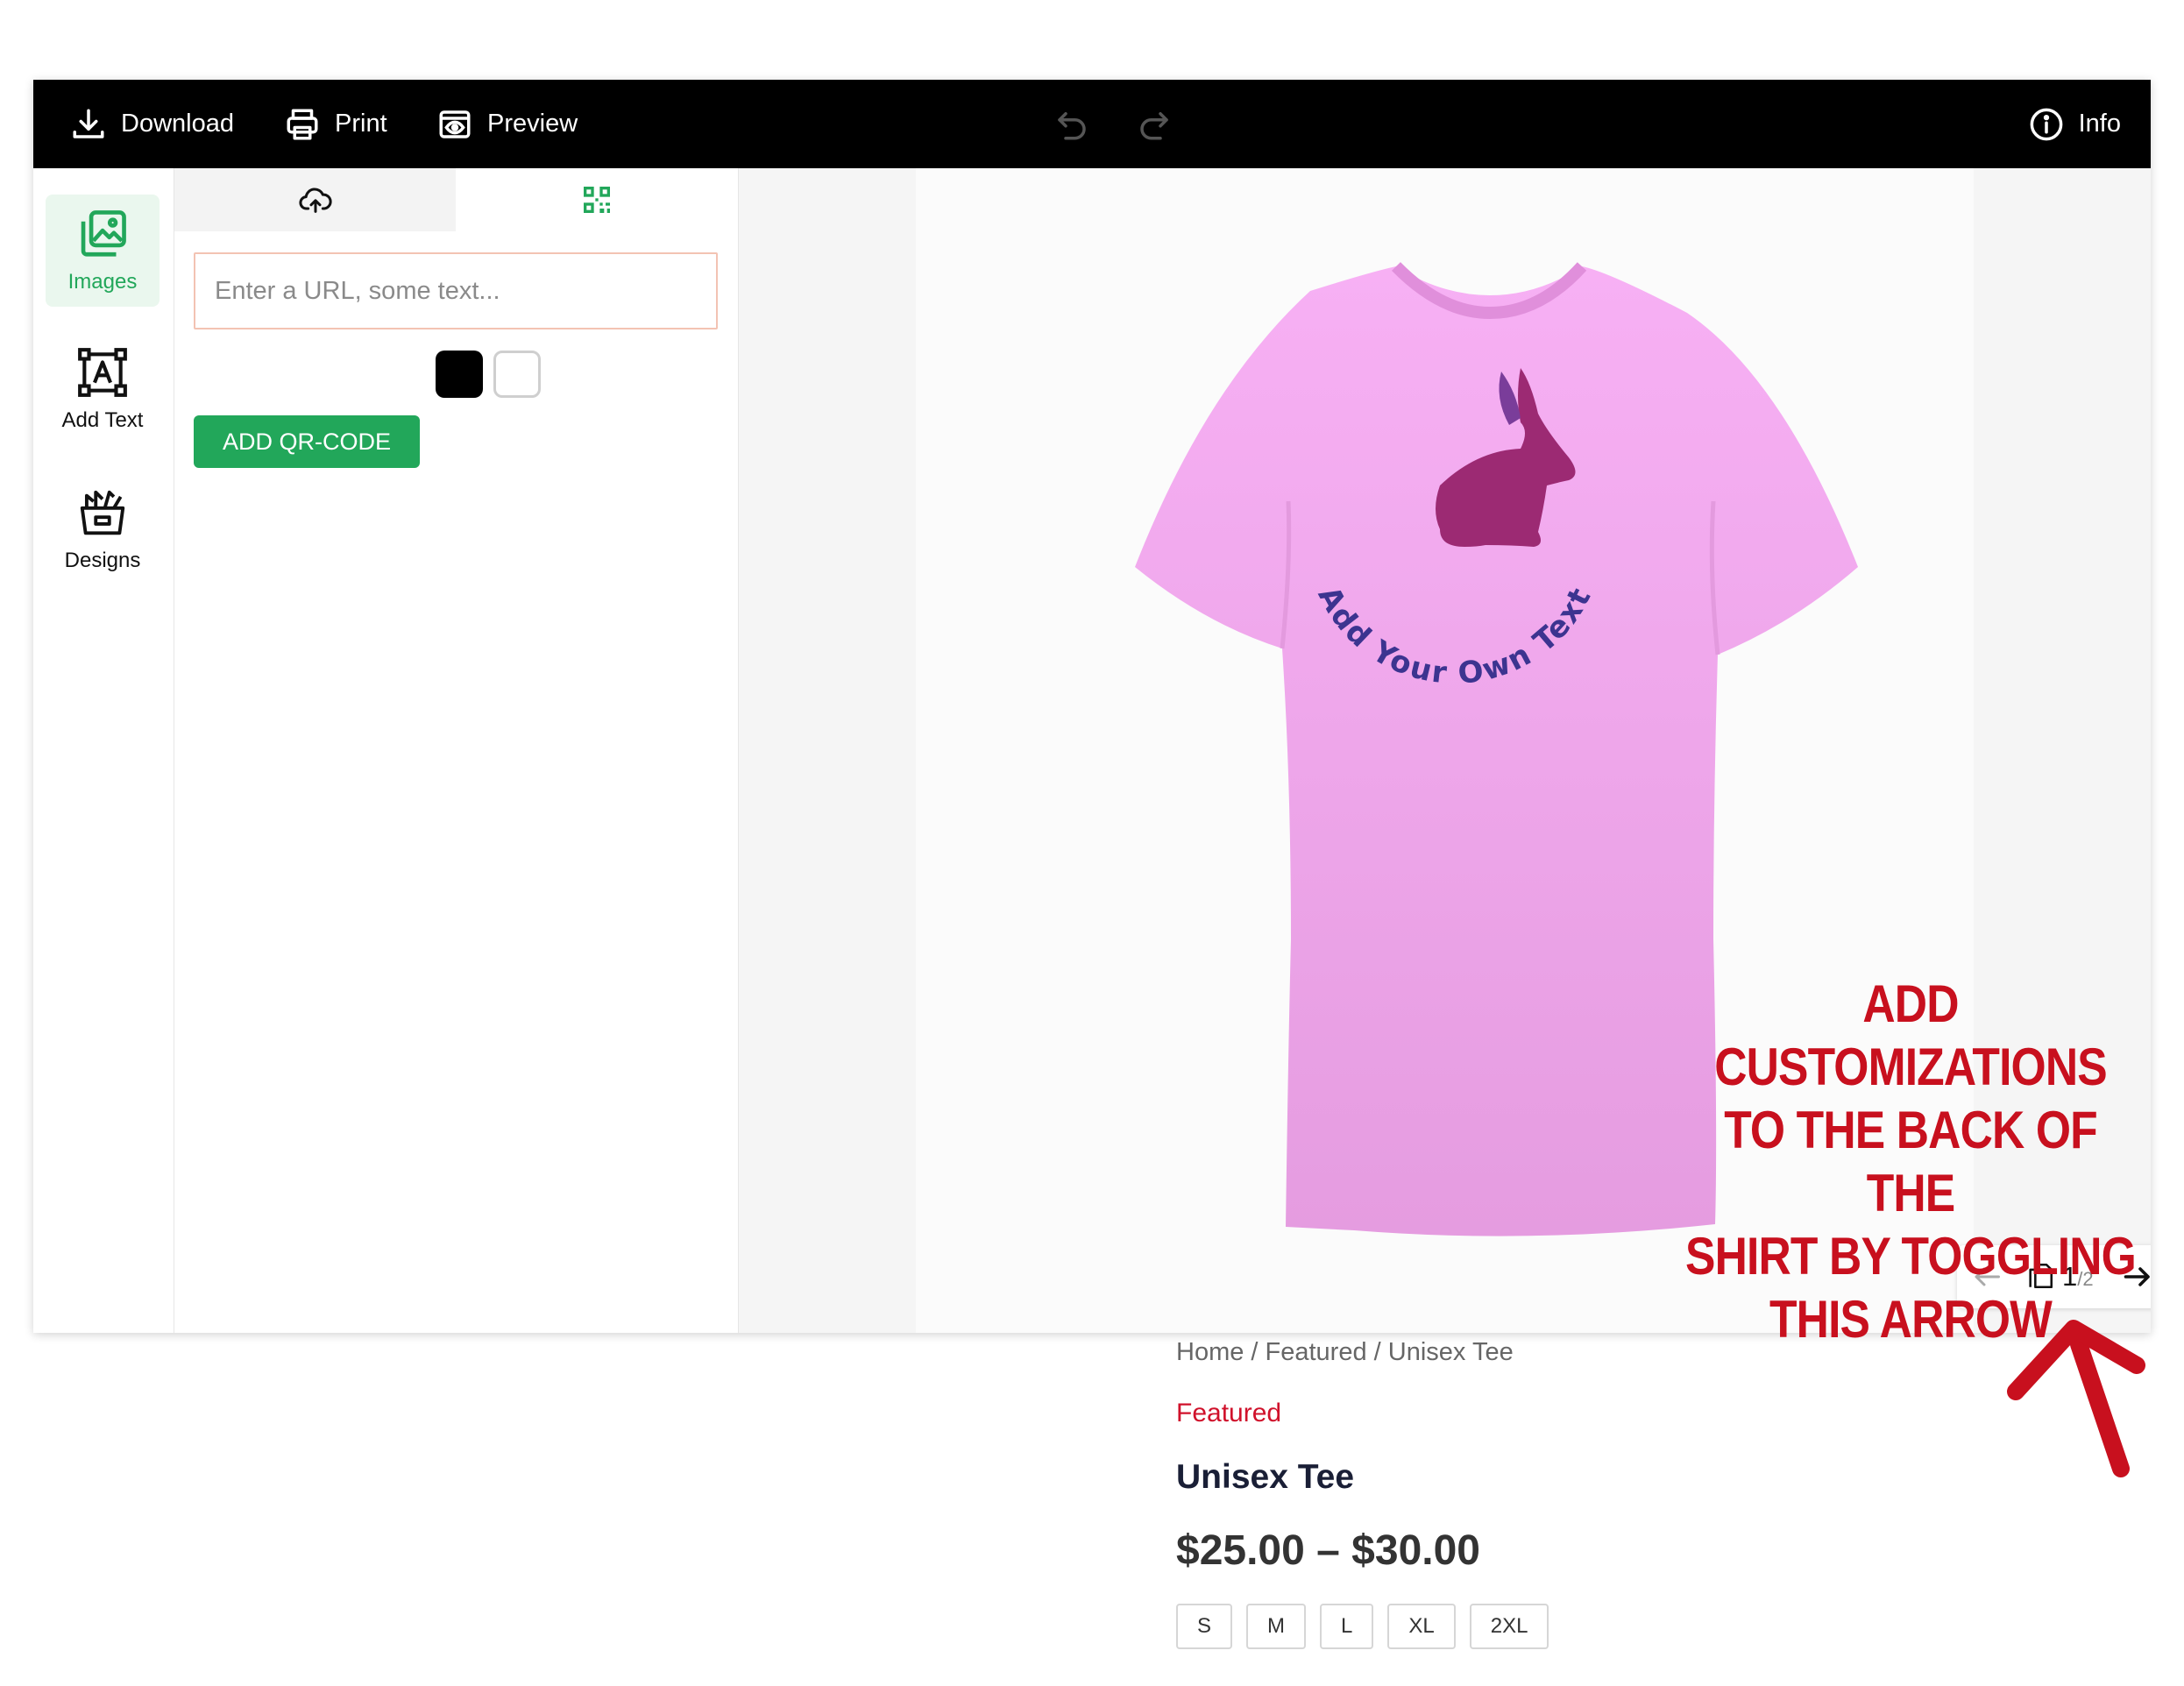  What do you see at coordinates (2076, 1398) in the screenshot?
I see `red-pointer-arrow-icon` at bounding box center [2076, 1398].